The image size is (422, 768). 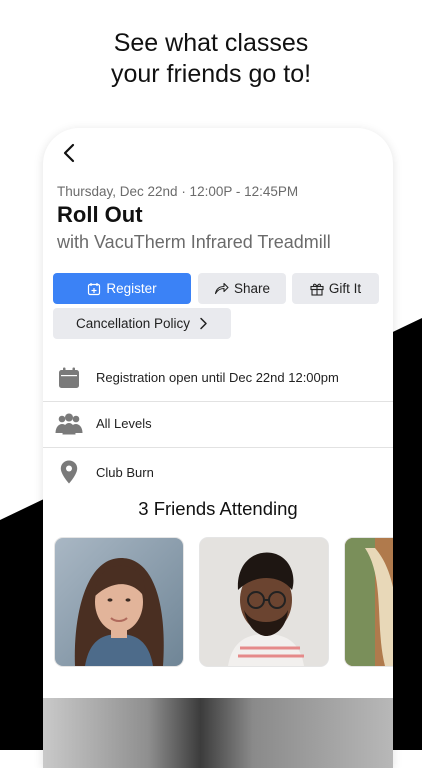 I want to click on headline: See what classes your friends go to!, so click(x=211, y=59).